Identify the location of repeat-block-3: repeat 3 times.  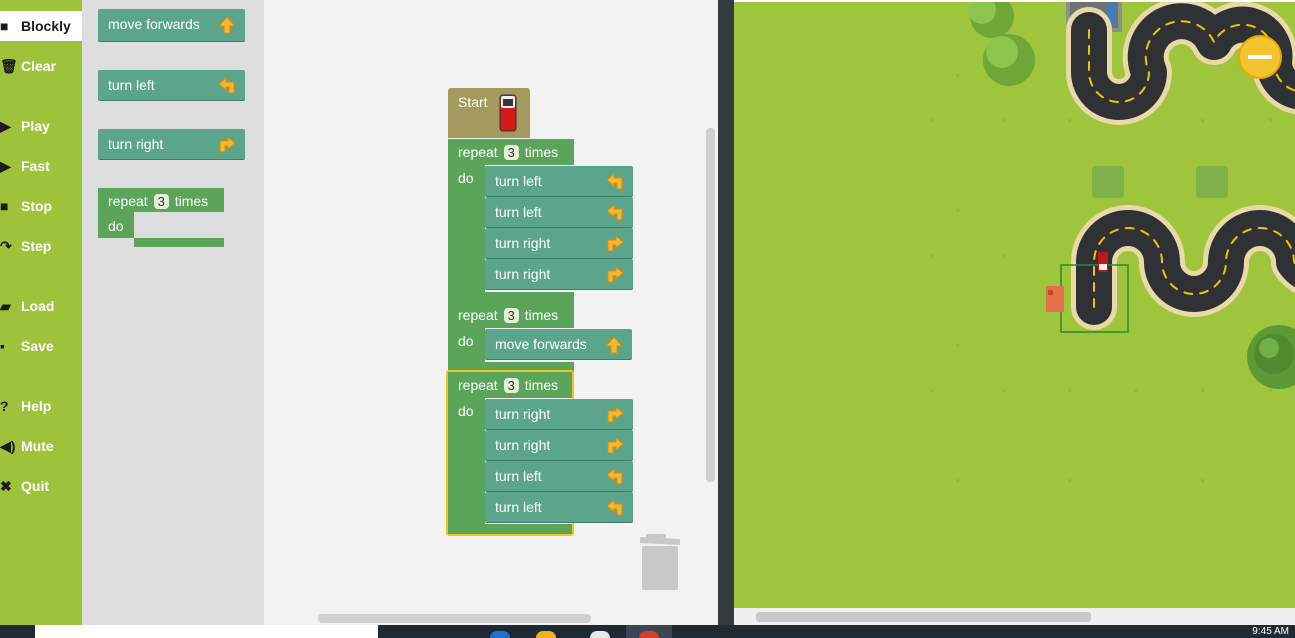
(510, 385).